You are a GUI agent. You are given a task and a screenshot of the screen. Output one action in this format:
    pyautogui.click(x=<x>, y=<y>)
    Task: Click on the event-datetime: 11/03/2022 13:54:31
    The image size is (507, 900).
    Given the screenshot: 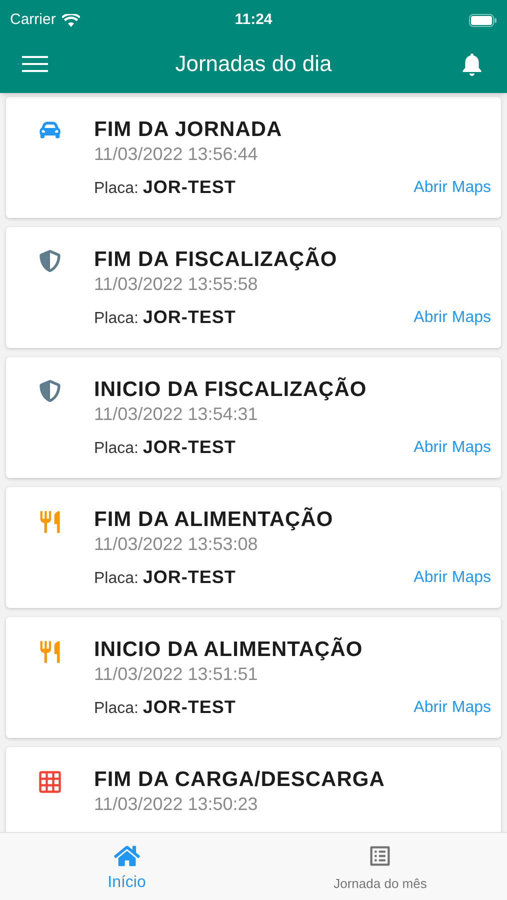 What is the action you would take?
    pyautogui.click(x=176, y=414)
    